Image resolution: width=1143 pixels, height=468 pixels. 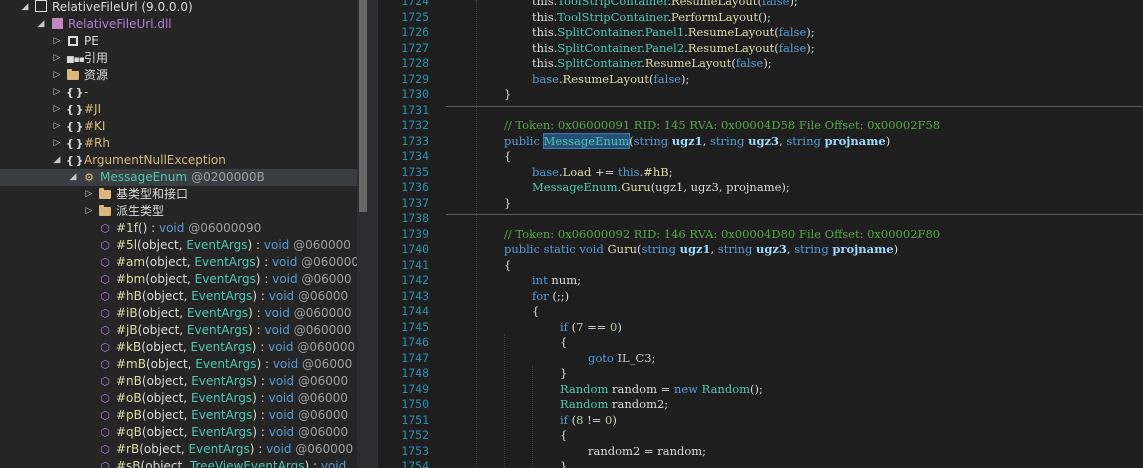 What do you see at coordinates (661, 389) in the screenshot?
I see `code-line: Random random = new Random();` at bounding box center [661, 389].